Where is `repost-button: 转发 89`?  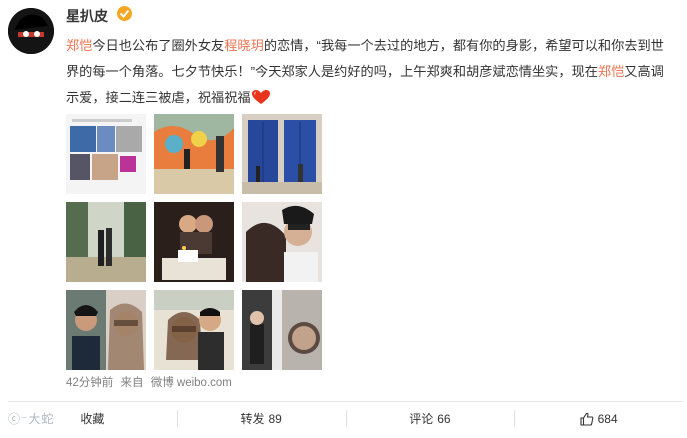 repost-button: 转发 89 is located at coordinates (261, 418).